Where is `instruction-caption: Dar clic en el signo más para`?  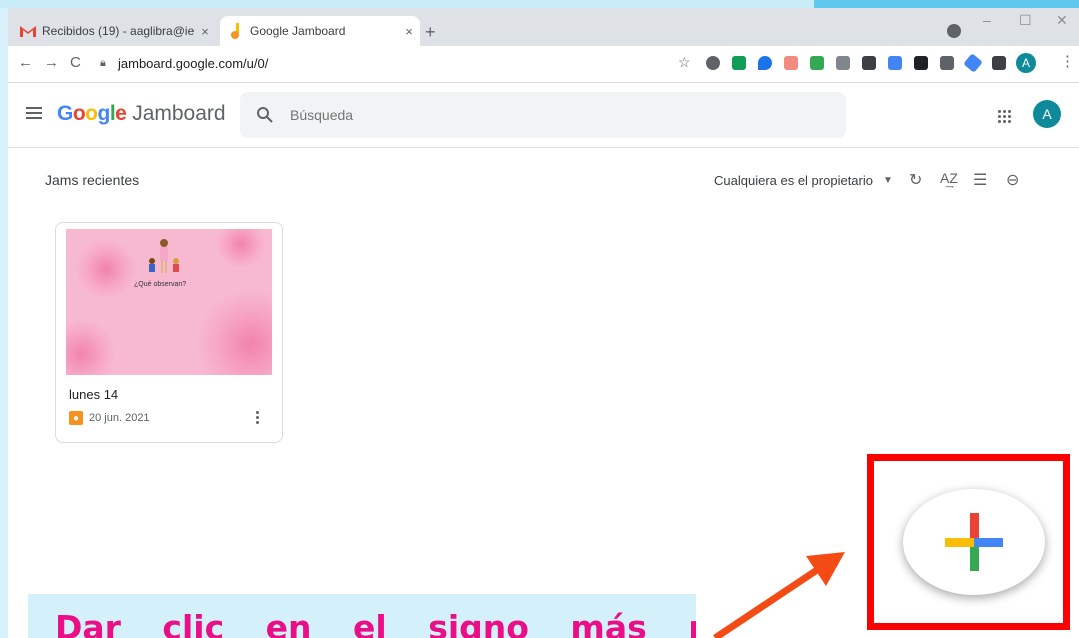 instruction-caption: Dar clic en el signo más para is located at coordinates (362, 616).